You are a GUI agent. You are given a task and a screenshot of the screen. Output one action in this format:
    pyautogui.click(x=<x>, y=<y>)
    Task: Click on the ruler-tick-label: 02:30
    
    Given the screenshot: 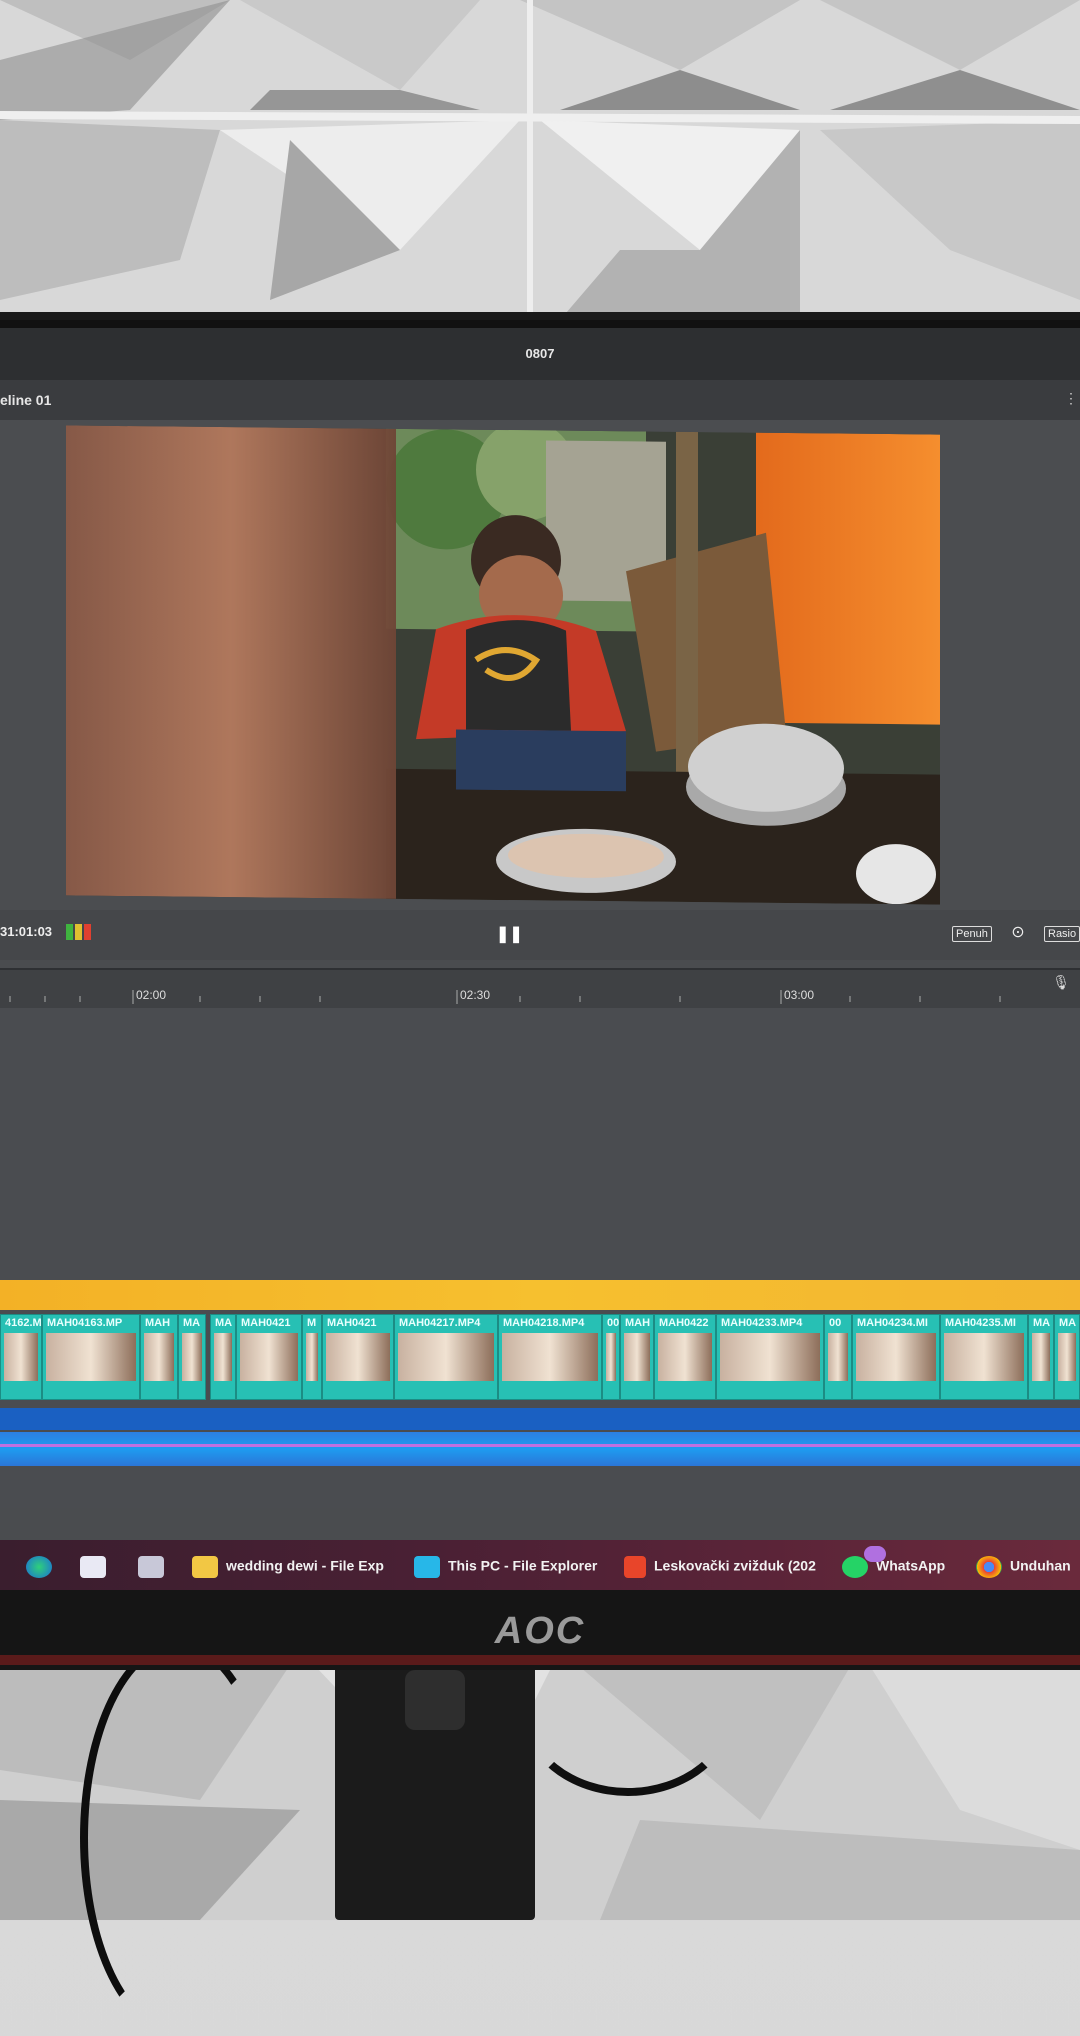 What is the action you would take?
    pyautogui.click(x=475, y=995)
    